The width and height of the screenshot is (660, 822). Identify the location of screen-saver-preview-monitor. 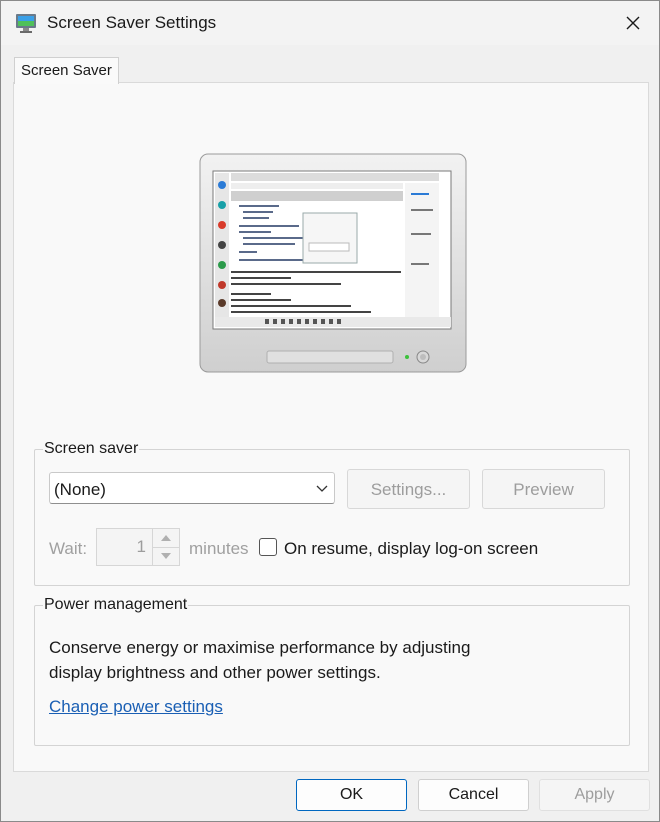
(333, 263).